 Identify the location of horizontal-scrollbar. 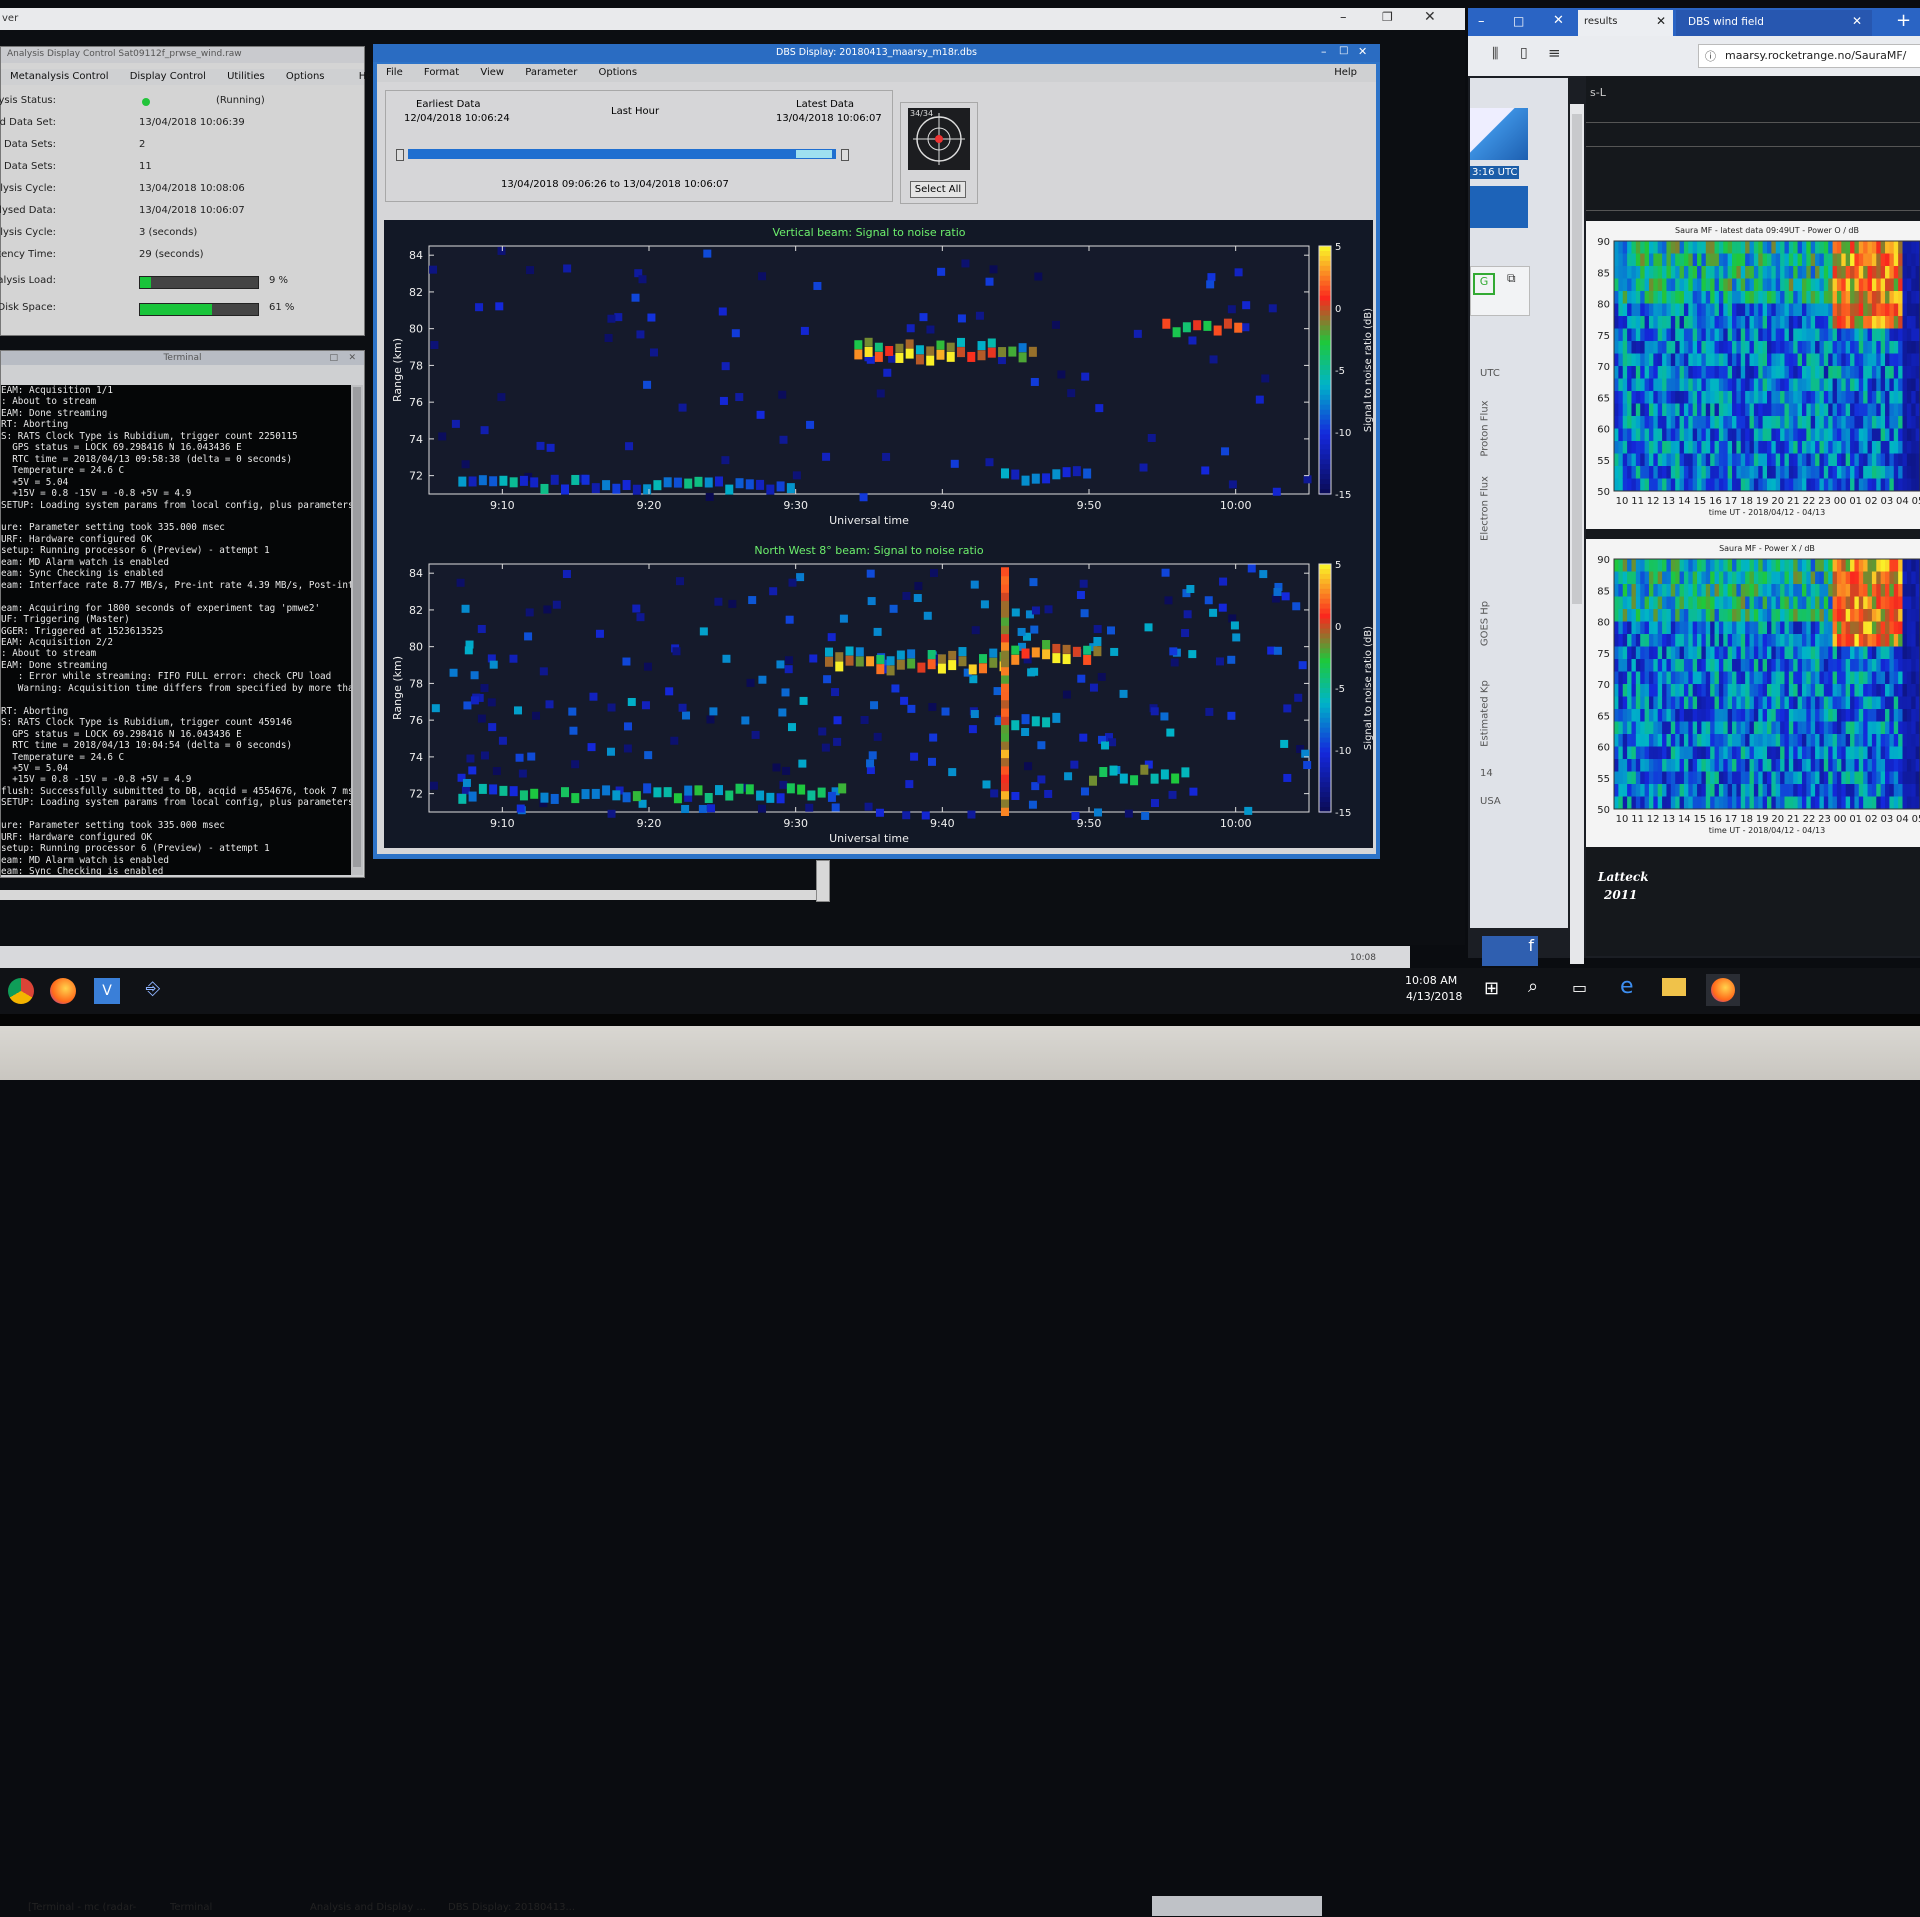
(415, 895).